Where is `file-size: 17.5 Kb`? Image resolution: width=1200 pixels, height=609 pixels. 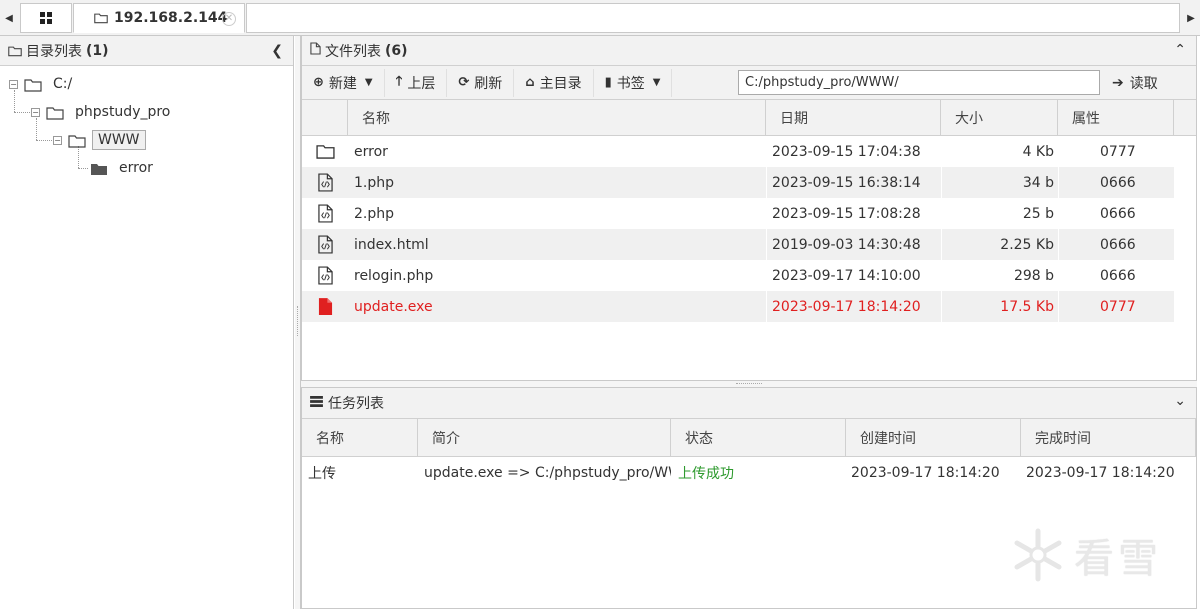
file-size: 17.5 Kb is located at coordinates (1027, 306).